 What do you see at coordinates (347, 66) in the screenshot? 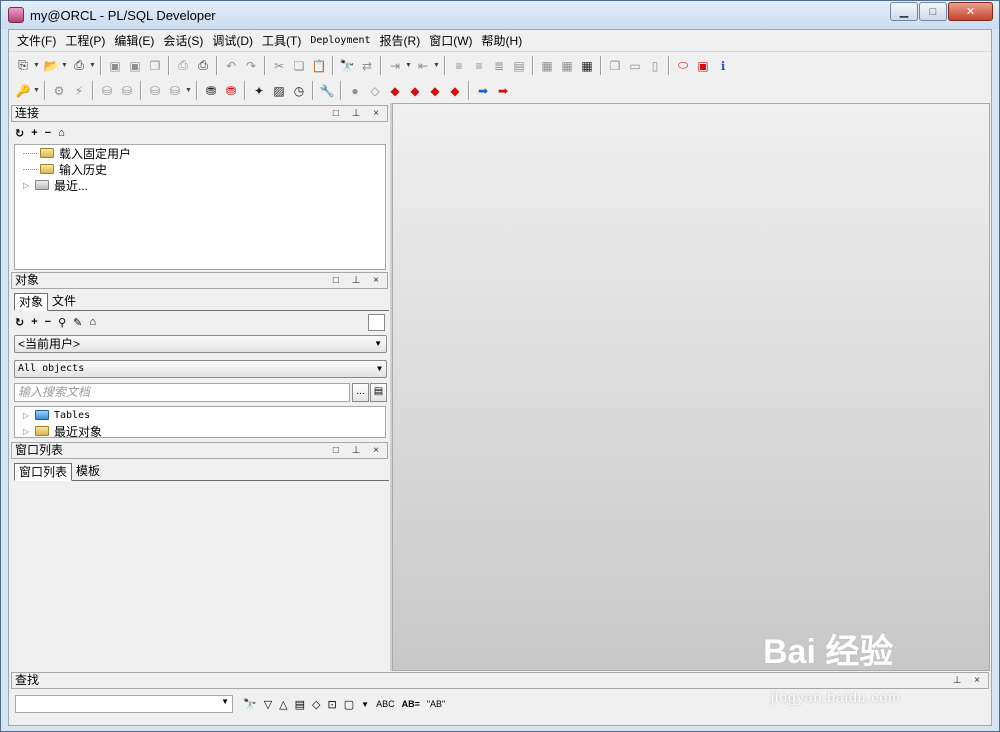
I see `find-icon: 🔭` at bounding box center [347, 66].